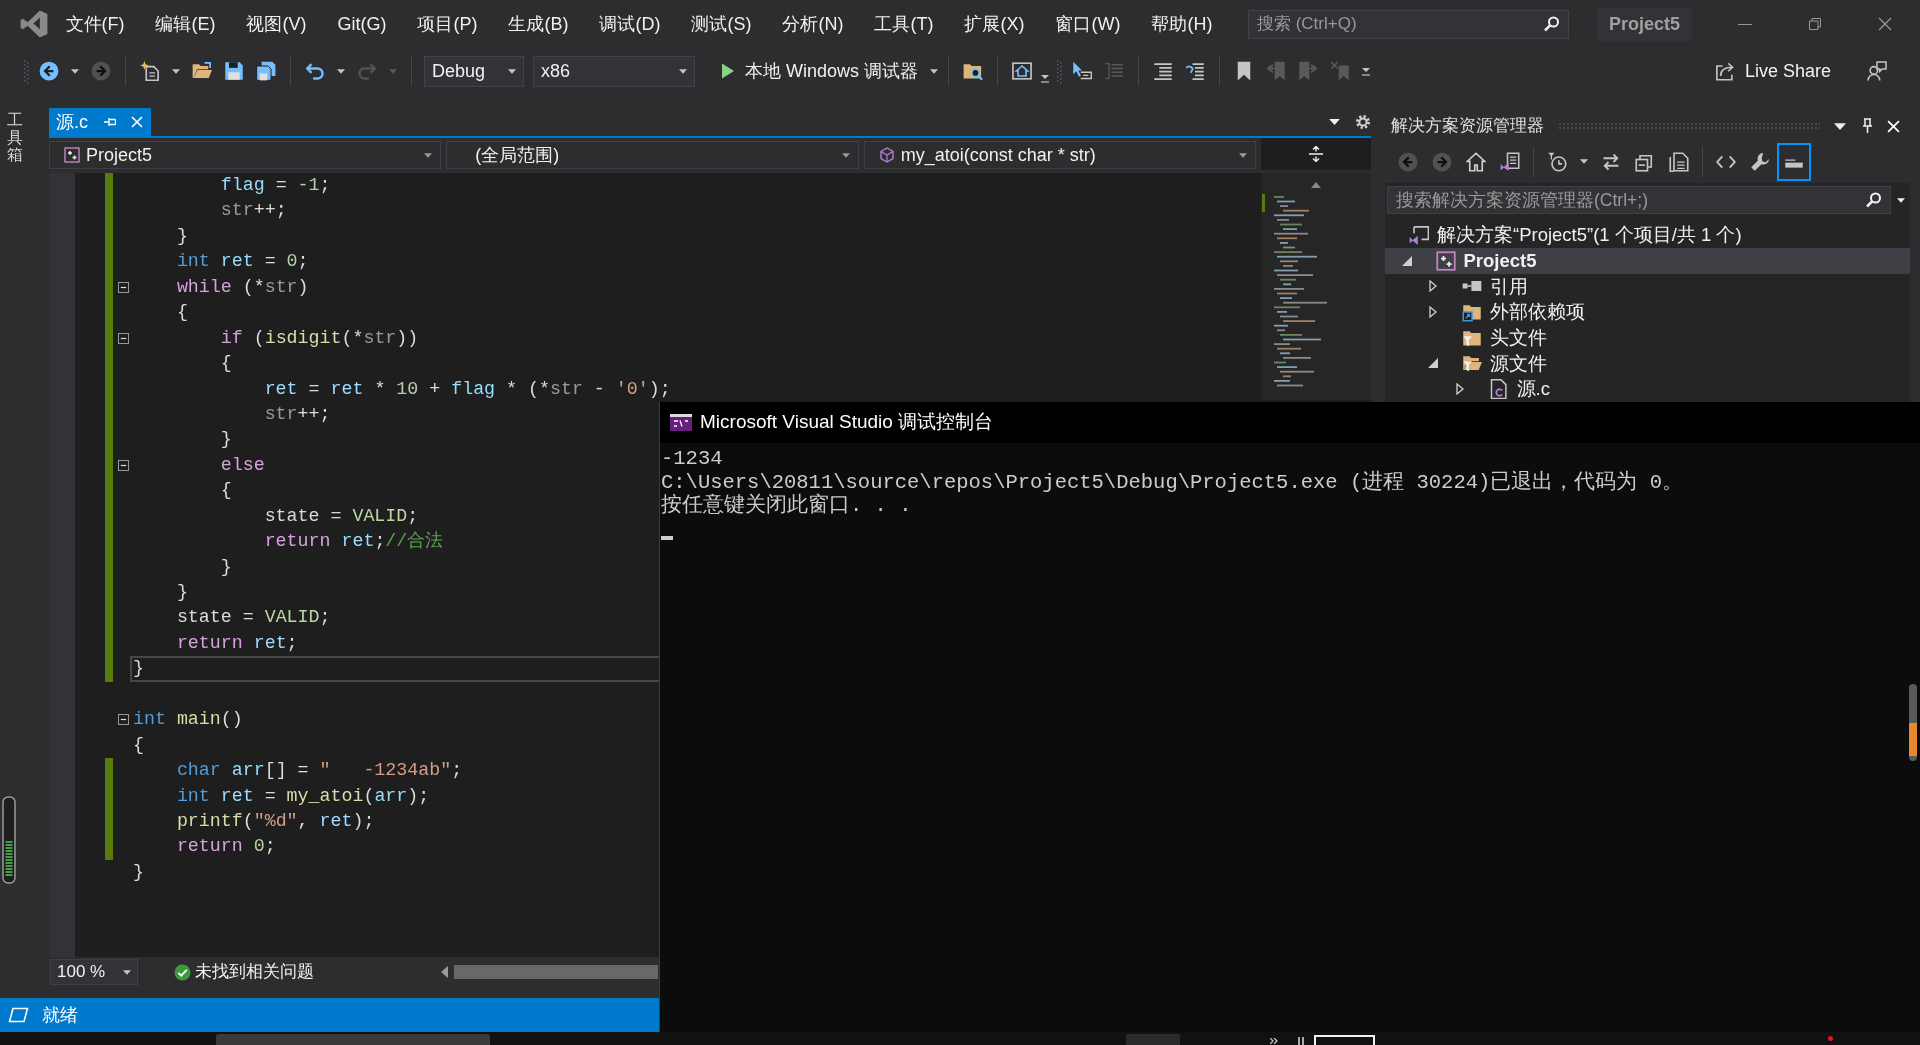 The image size is (1920, 1045). What do you see at coordinates (1498, 389) in the screenshot?
I see `c-file-icon` at bounding box center [1498, 389].